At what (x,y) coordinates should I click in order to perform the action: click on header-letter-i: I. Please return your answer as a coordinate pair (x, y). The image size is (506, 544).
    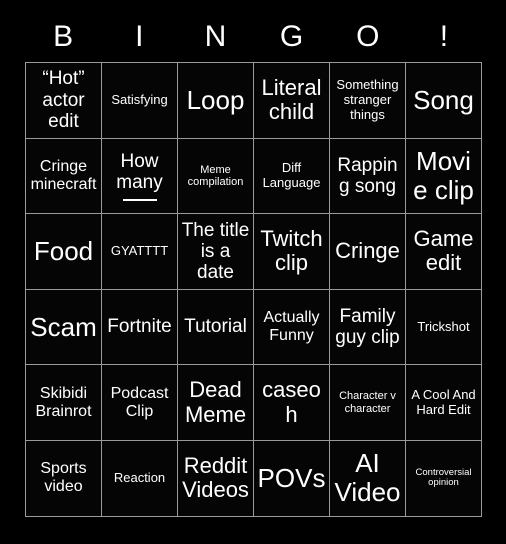
    Looking at the image, I should click on (139, 36).